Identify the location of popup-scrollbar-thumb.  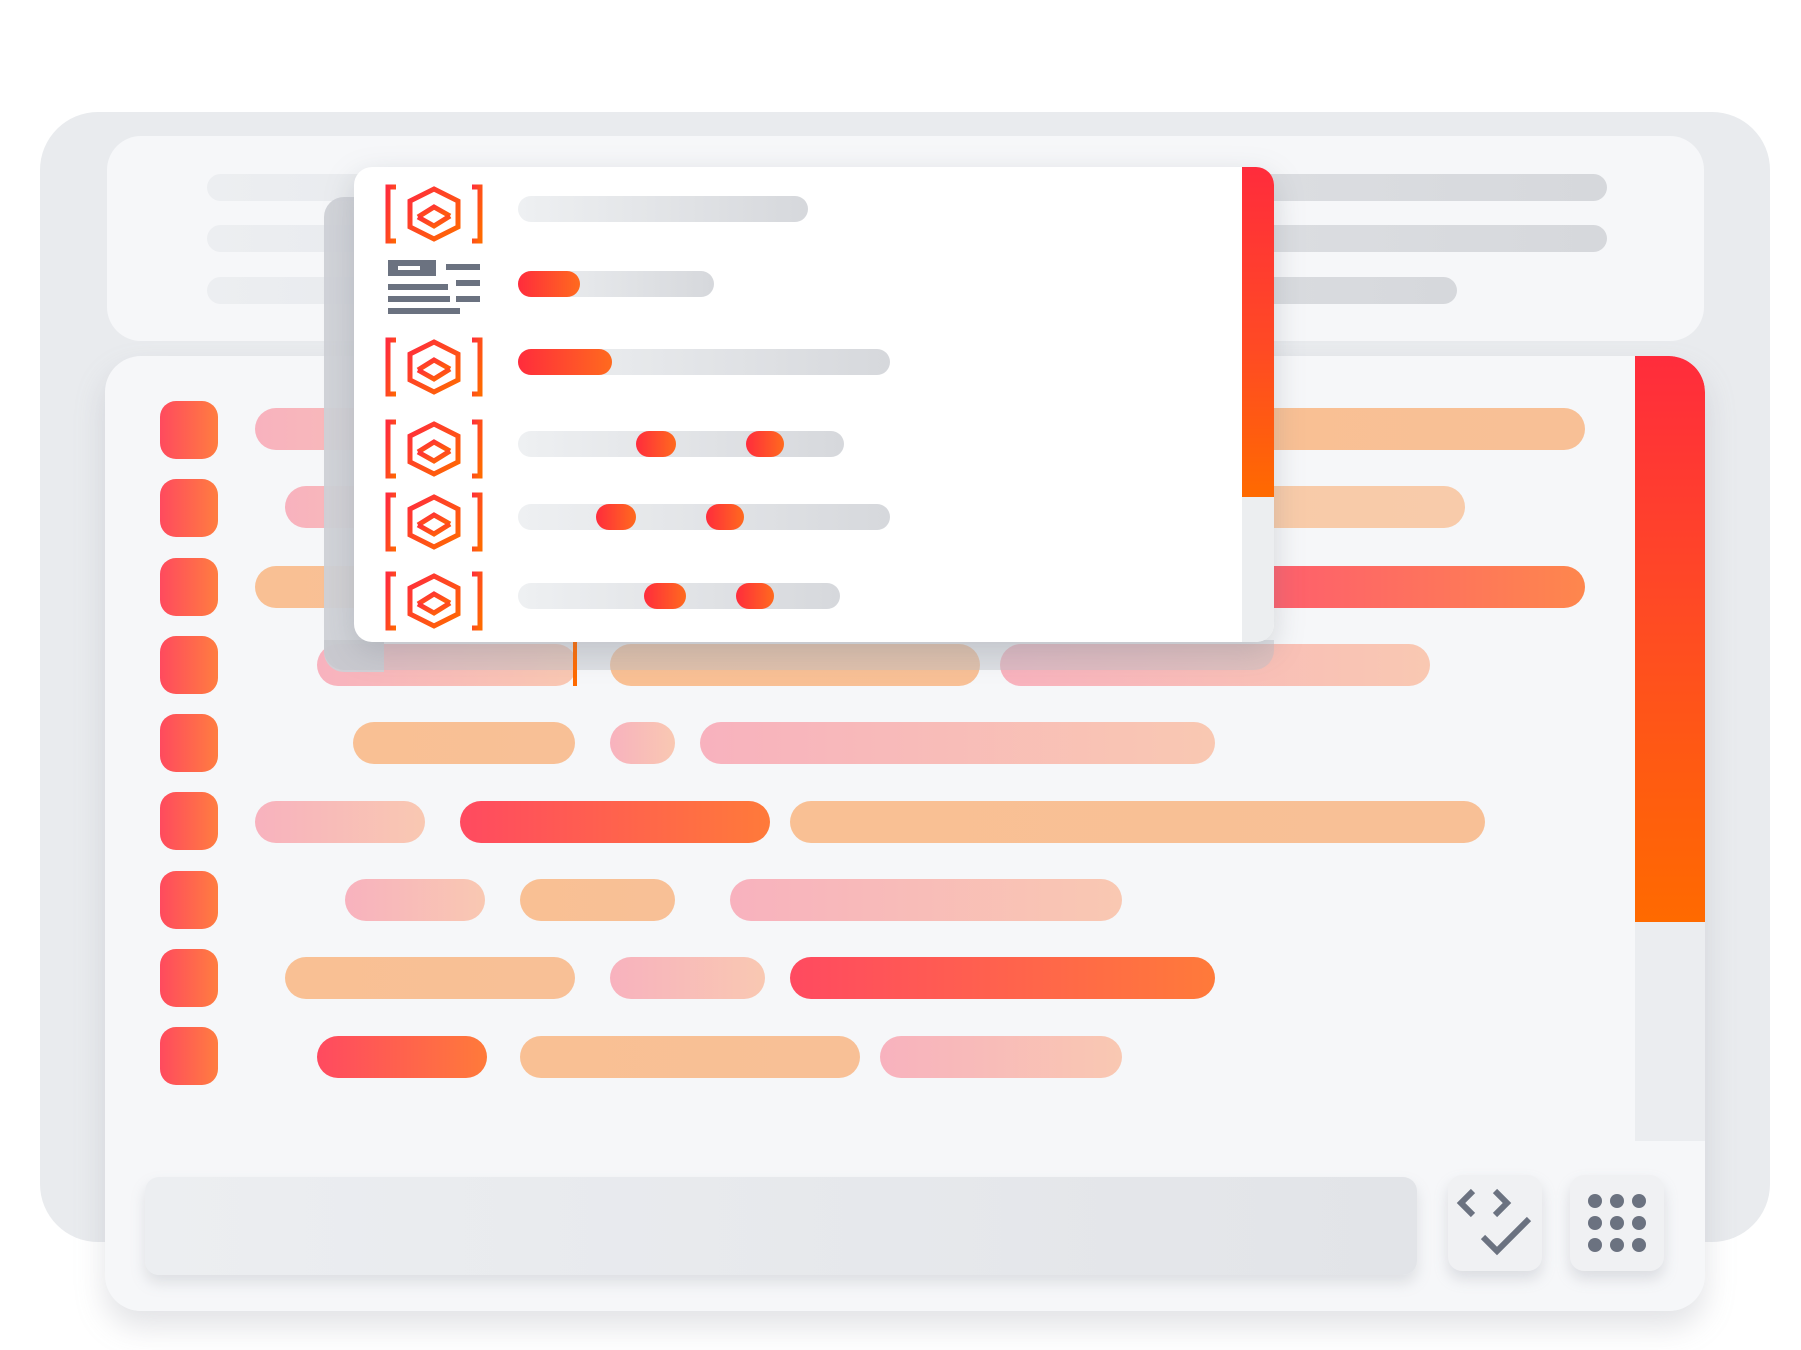
(1258, 332).